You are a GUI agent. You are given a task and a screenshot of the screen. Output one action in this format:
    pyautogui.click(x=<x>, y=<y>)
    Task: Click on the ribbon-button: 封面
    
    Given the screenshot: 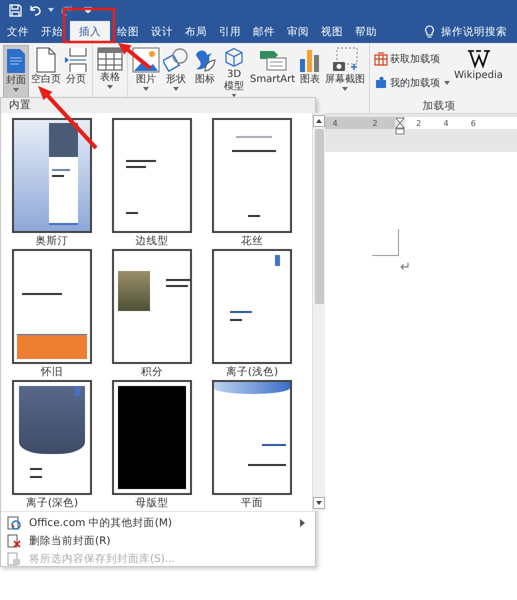 What is the action you would take?
    pyautogui.click(x=16, y=72)
    